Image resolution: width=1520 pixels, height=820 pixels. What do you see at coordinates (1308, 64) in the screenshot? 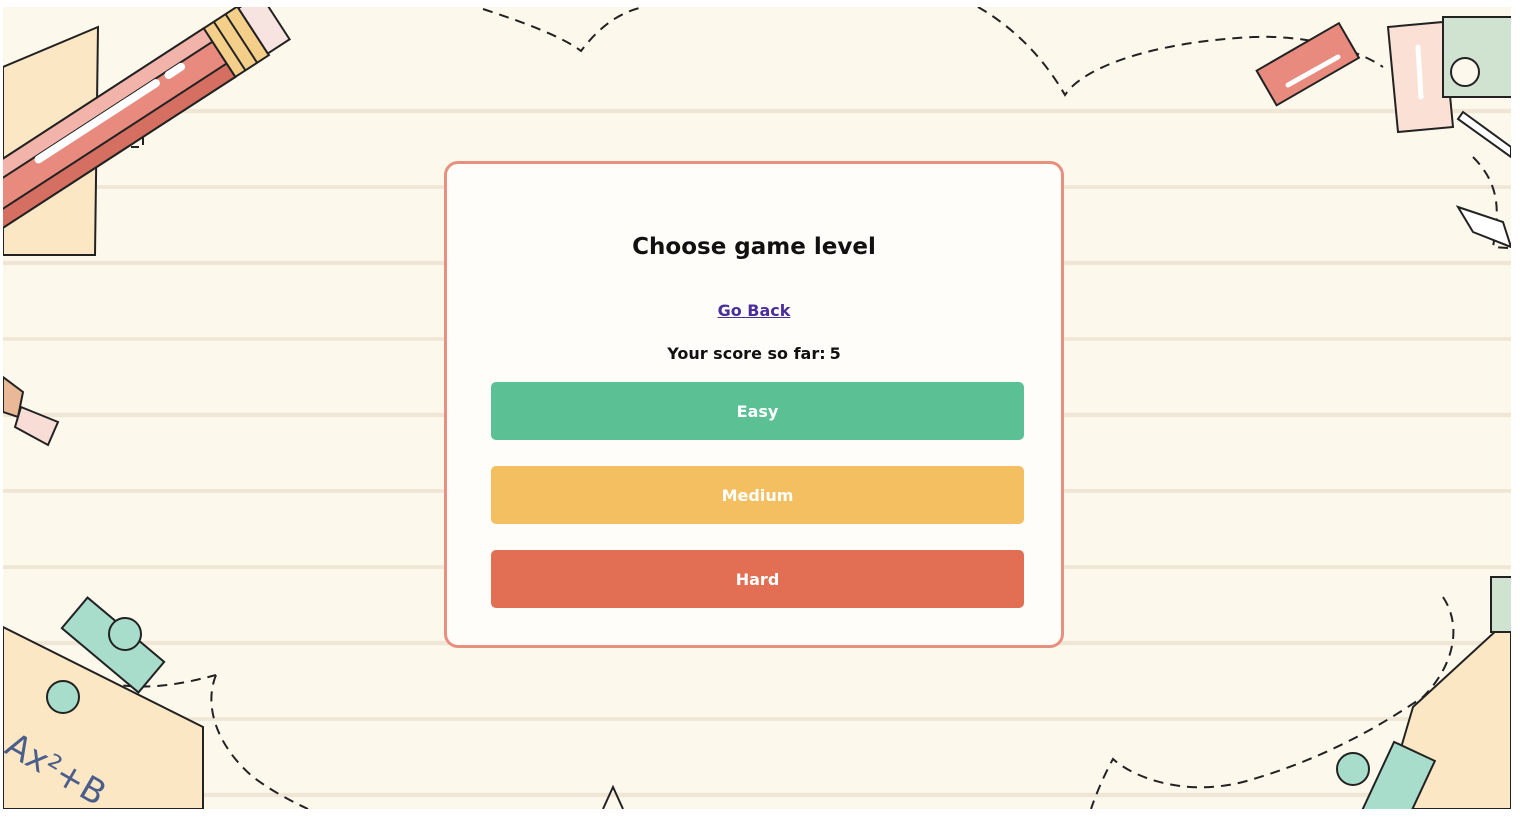
I see `eraser-icon` at bounding box center [1308, 64].